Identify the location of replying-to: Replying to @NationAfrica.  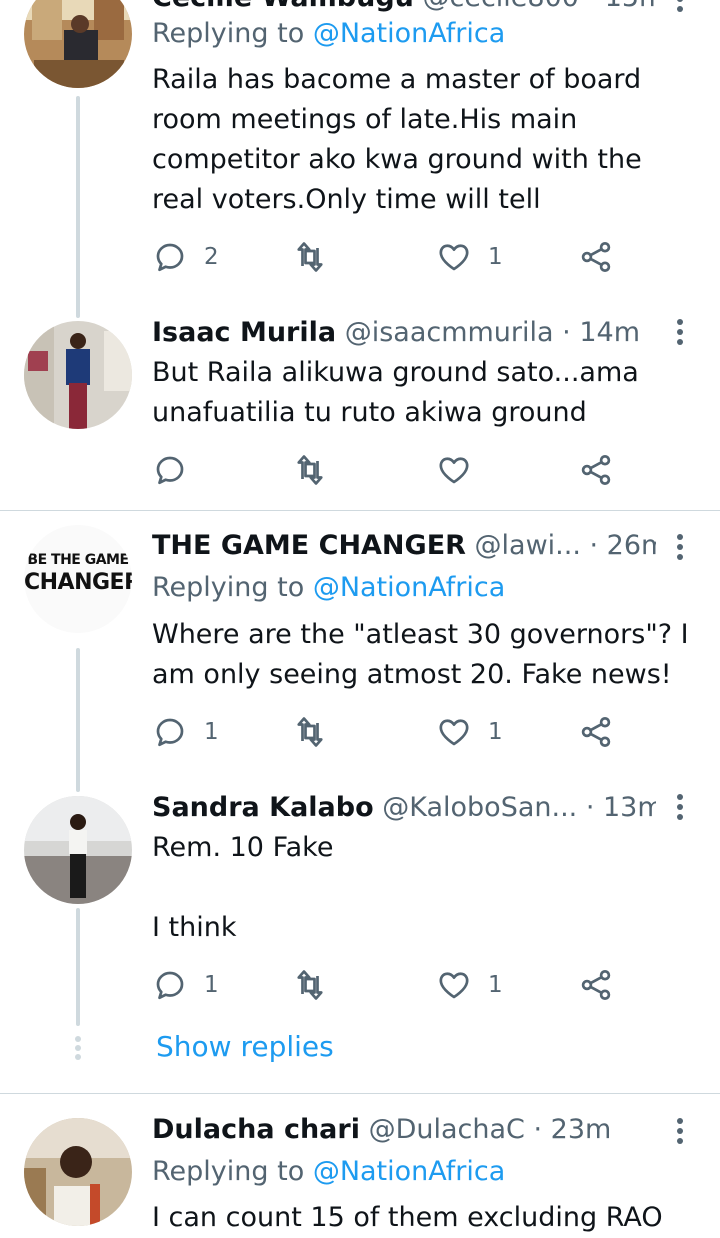
(328, 1172).